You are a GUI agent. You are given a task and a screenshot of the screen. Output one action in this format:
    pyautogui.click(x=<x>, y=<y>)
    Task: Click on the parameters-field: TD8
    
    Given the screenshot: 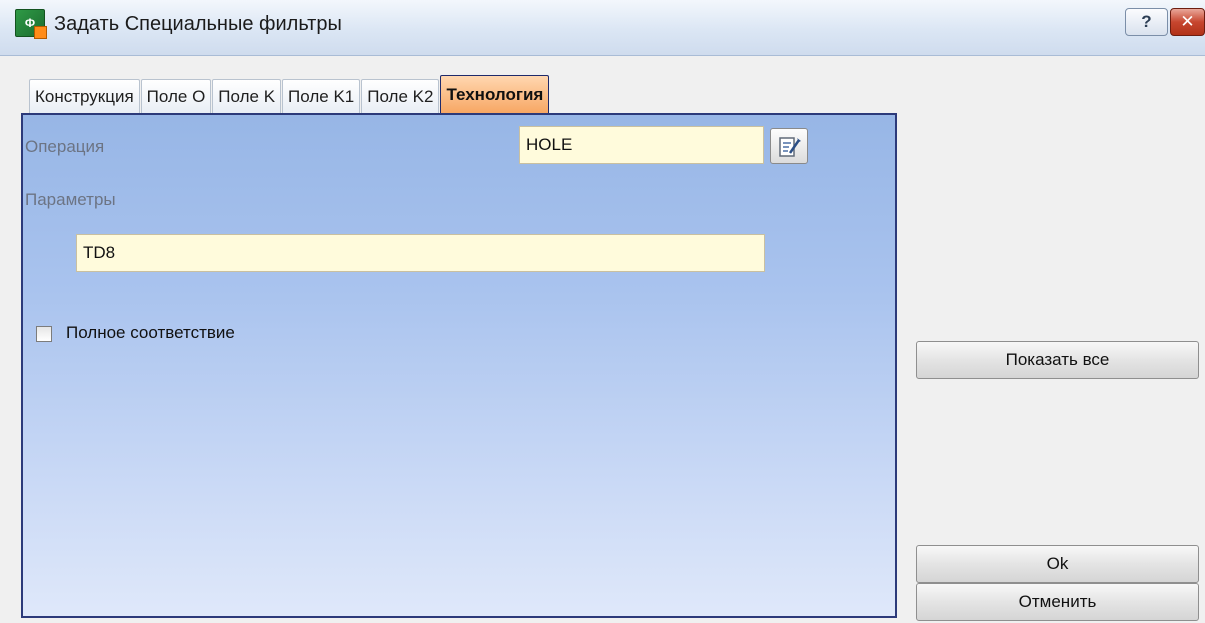 What is the action you would take?
    pyautogui.click(x=420, y=253)
    